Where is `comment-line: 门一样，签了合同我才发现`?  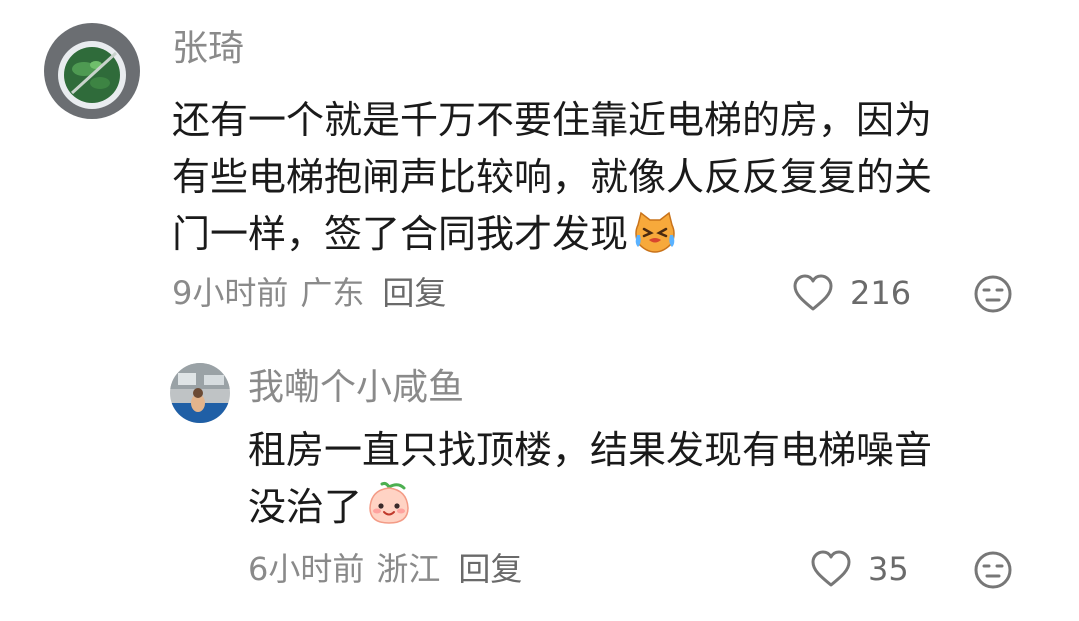
comment-line: 门一样，签了合同我才发现 is located at coordinates (602, 237).